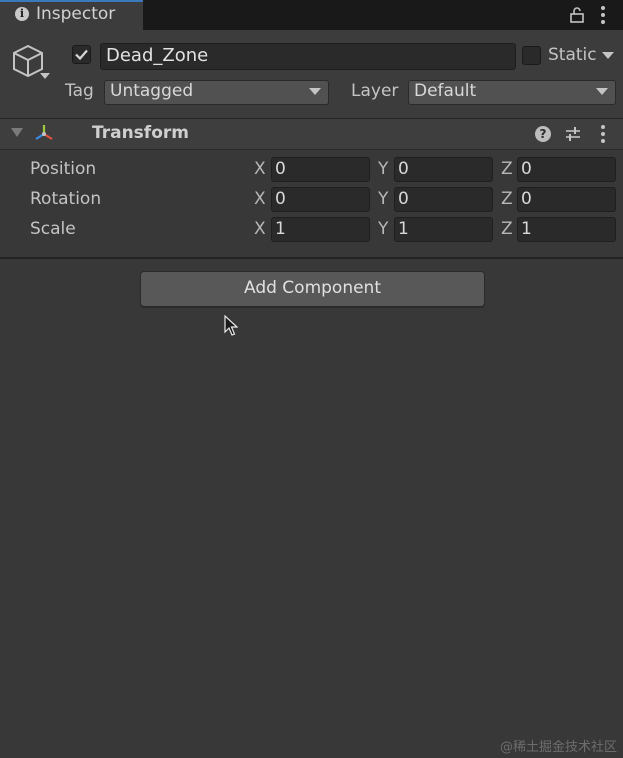 The height and width of the screenshot is (758, 623). Describe the element at coordinates (140, 133) in the screenshot. I see `transform-title: Transform` at that location.